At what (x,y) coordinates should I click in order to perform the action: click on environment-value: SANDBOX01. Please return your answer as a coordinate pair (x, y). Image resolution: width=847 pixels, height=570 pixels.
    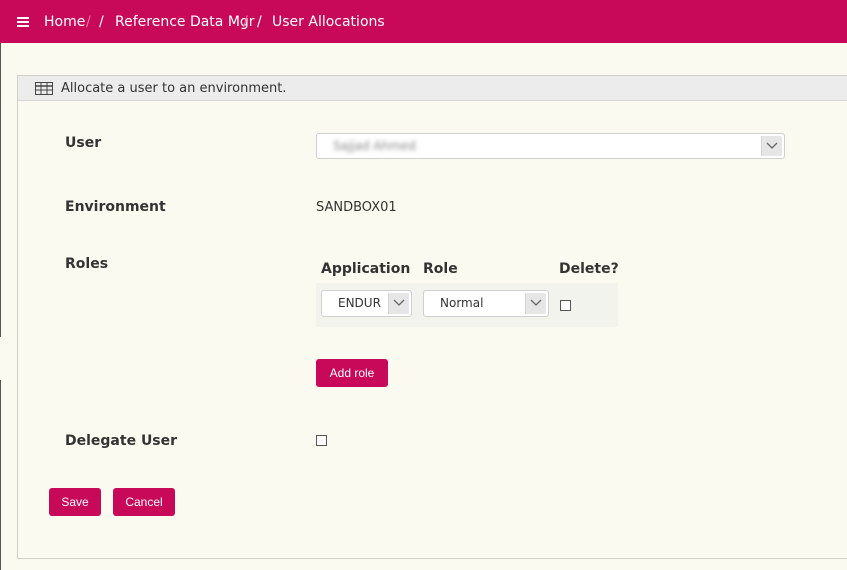
    Looking at the image, I should click on (356, 207).